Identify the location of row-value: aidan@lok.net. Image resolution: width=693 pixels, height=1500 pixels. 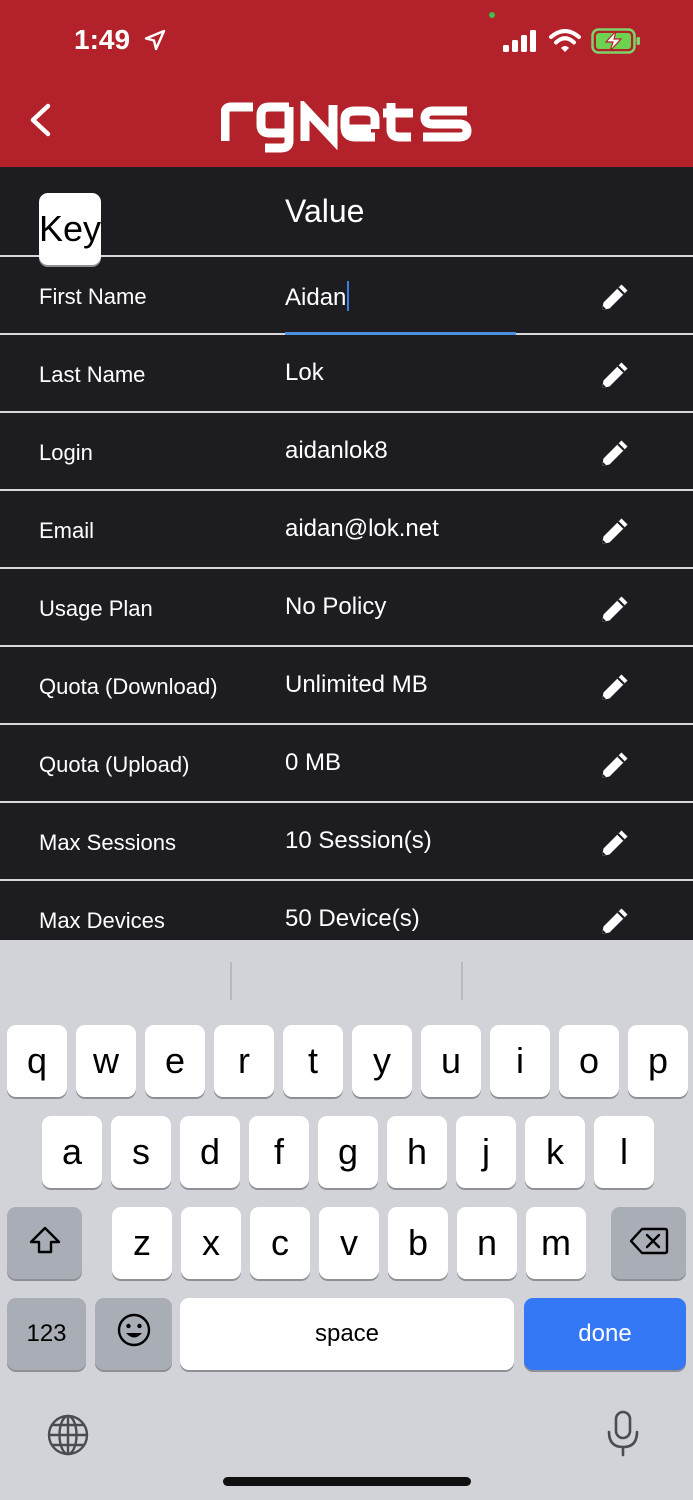
(362, 529).